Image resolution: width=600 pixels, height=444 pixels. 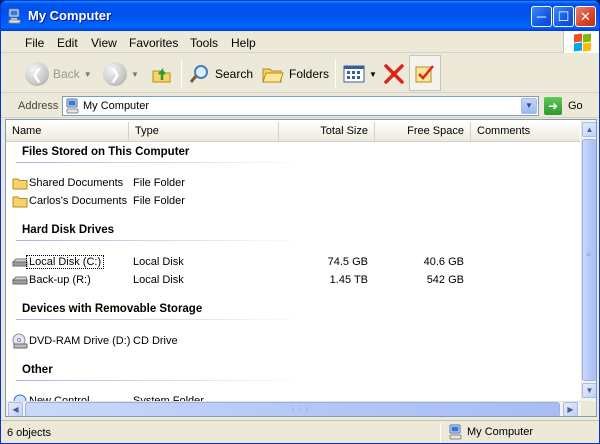 I want to click on go-arrow-icon: ➜, so click(x=553, y=106).